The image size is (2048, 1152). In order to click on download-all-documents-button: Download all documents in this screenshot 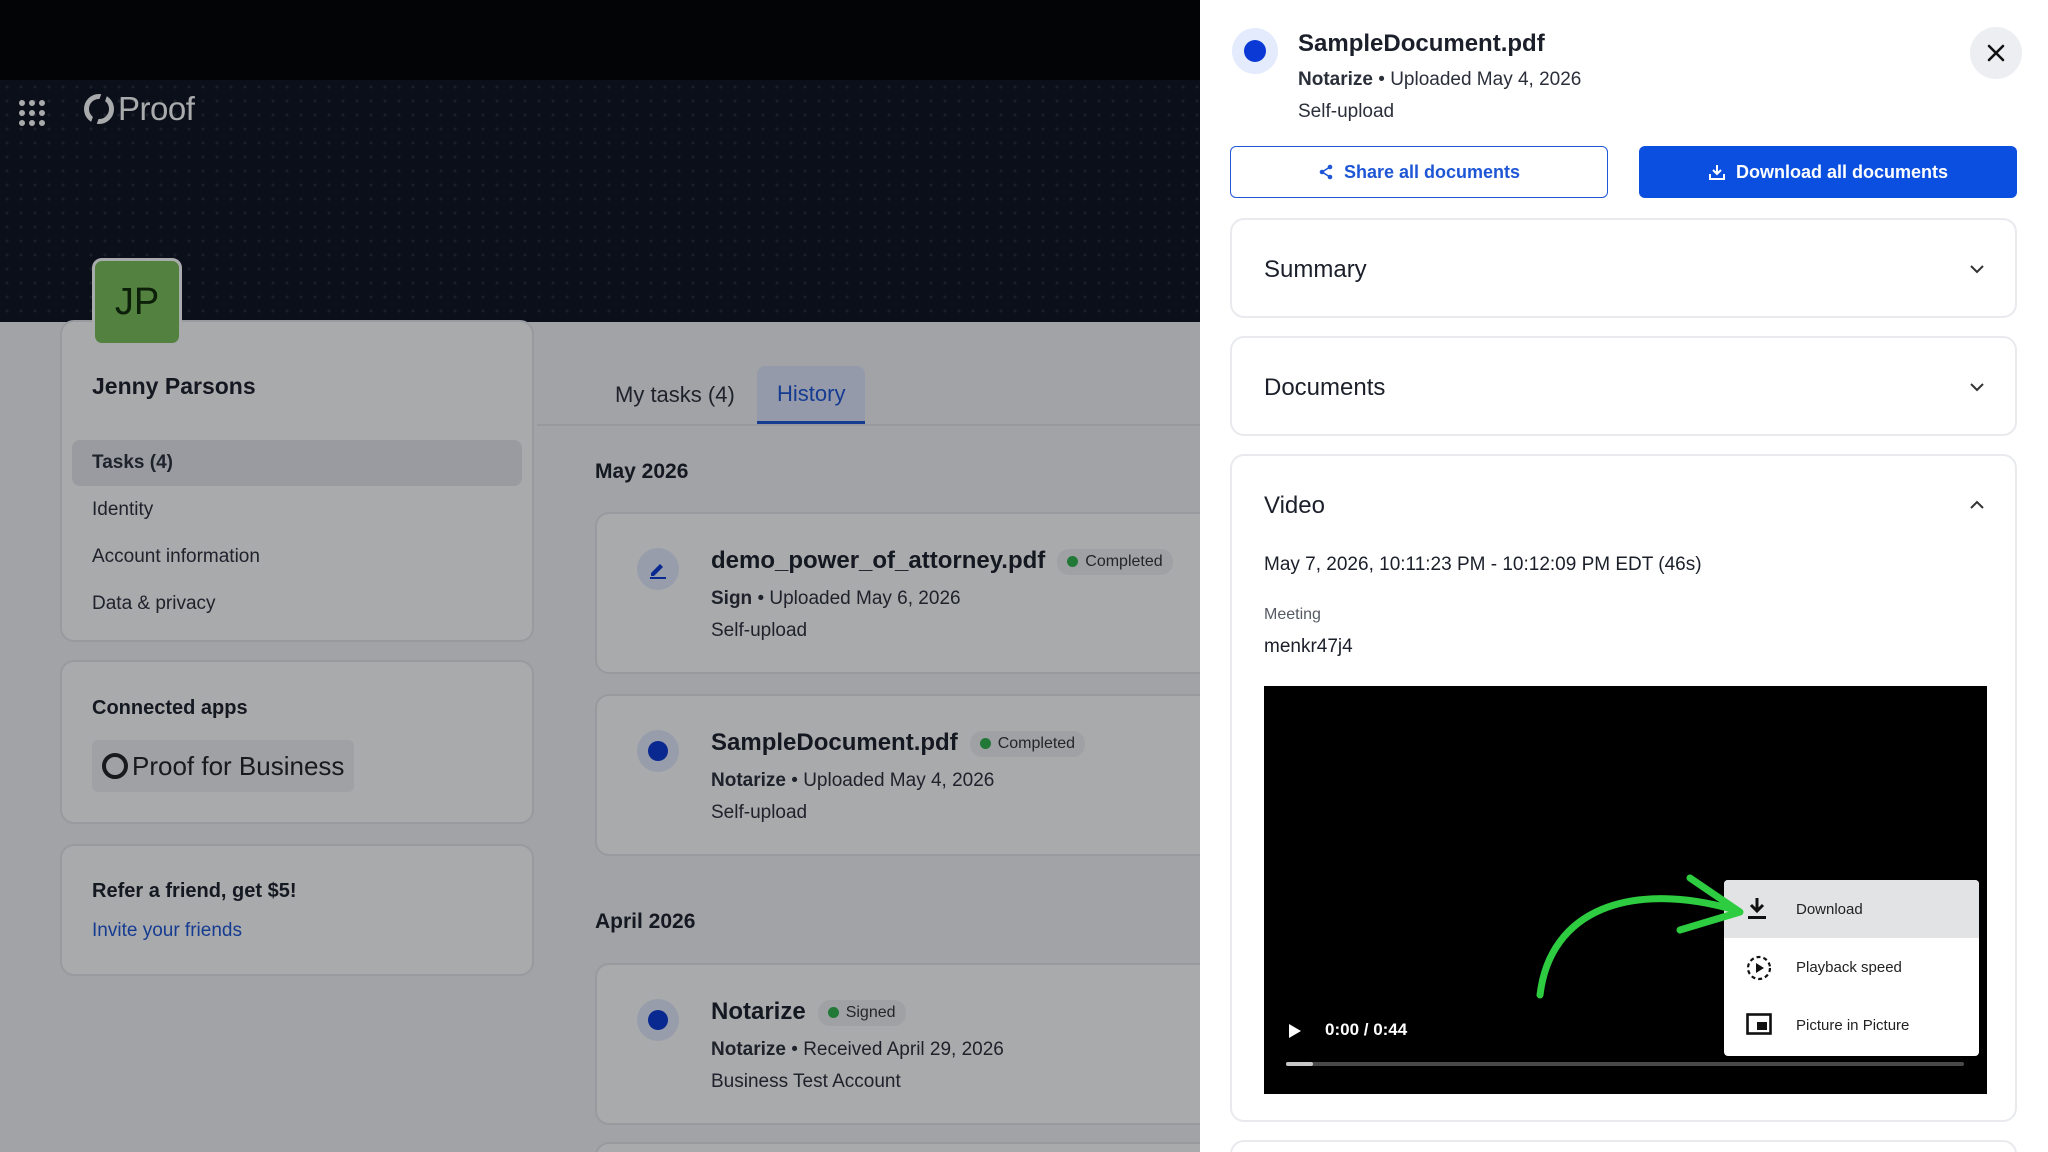, I will do `click(1828, 172)`.